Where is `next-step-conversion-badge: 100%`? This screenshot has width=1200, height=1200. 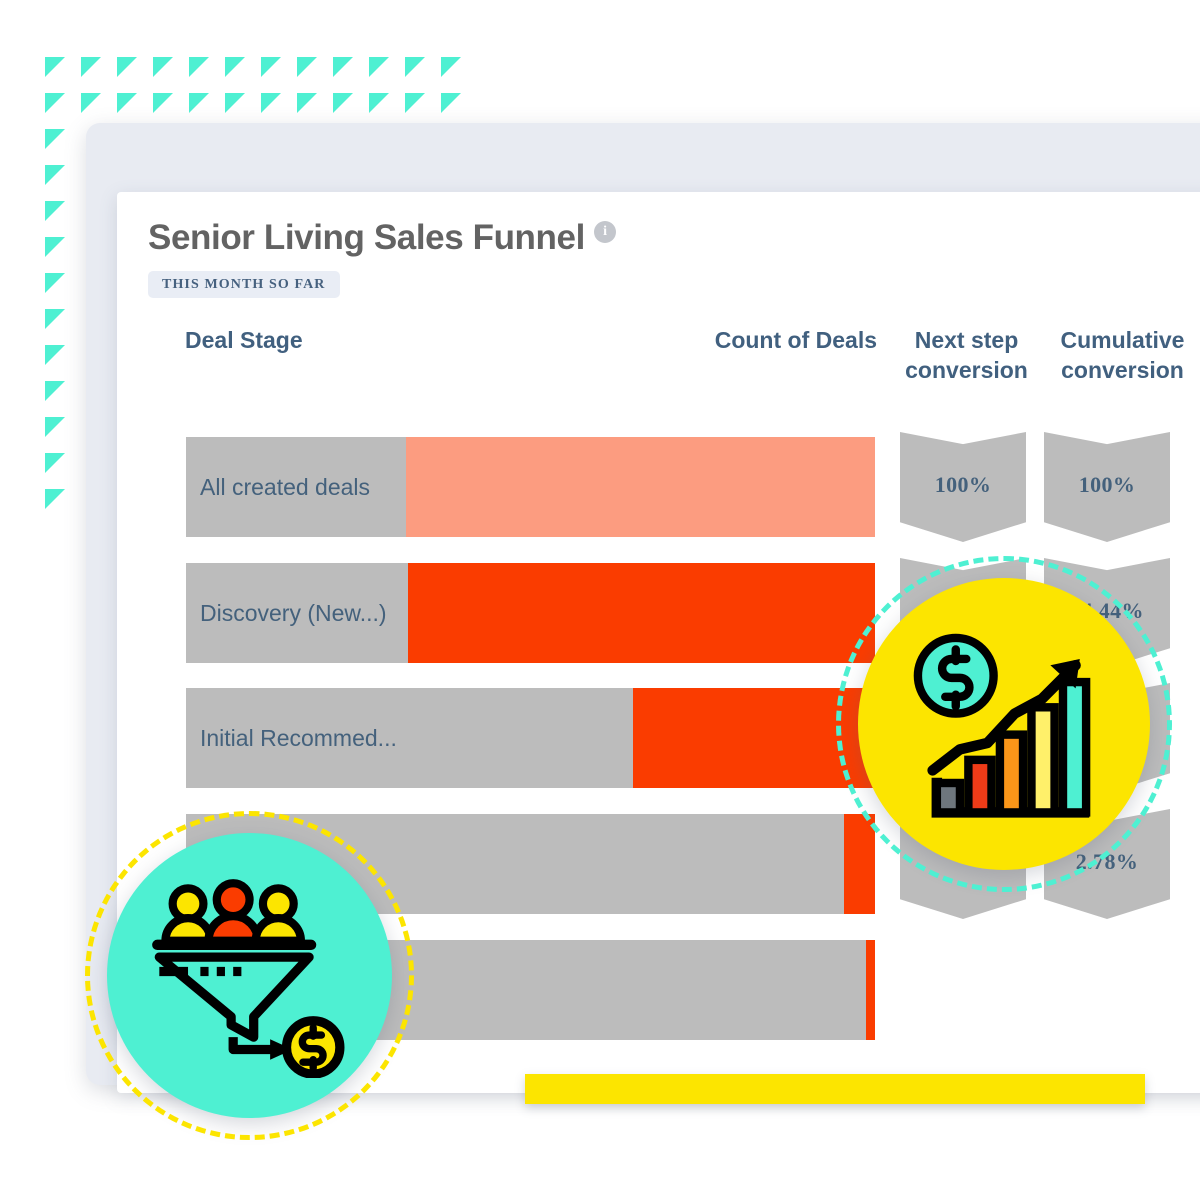
next-step-conversion-badge: 100% is located at coordinates (963, 487).